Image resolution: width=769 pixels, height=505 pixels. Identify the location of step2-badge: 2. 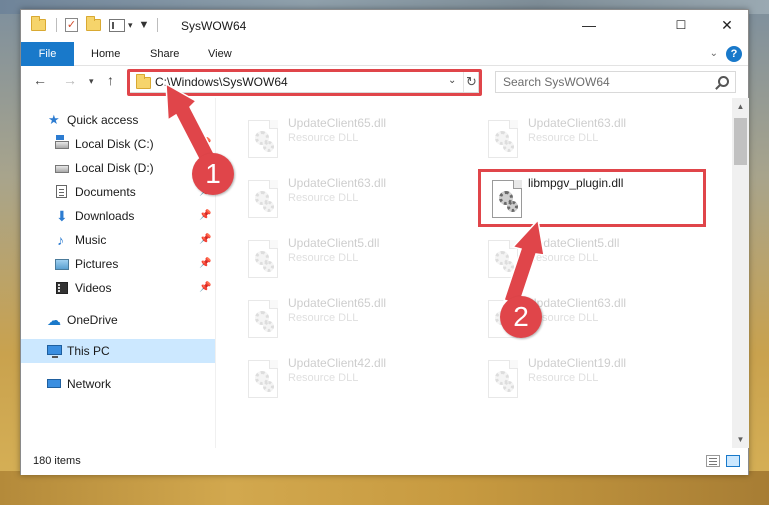
(521, 317).